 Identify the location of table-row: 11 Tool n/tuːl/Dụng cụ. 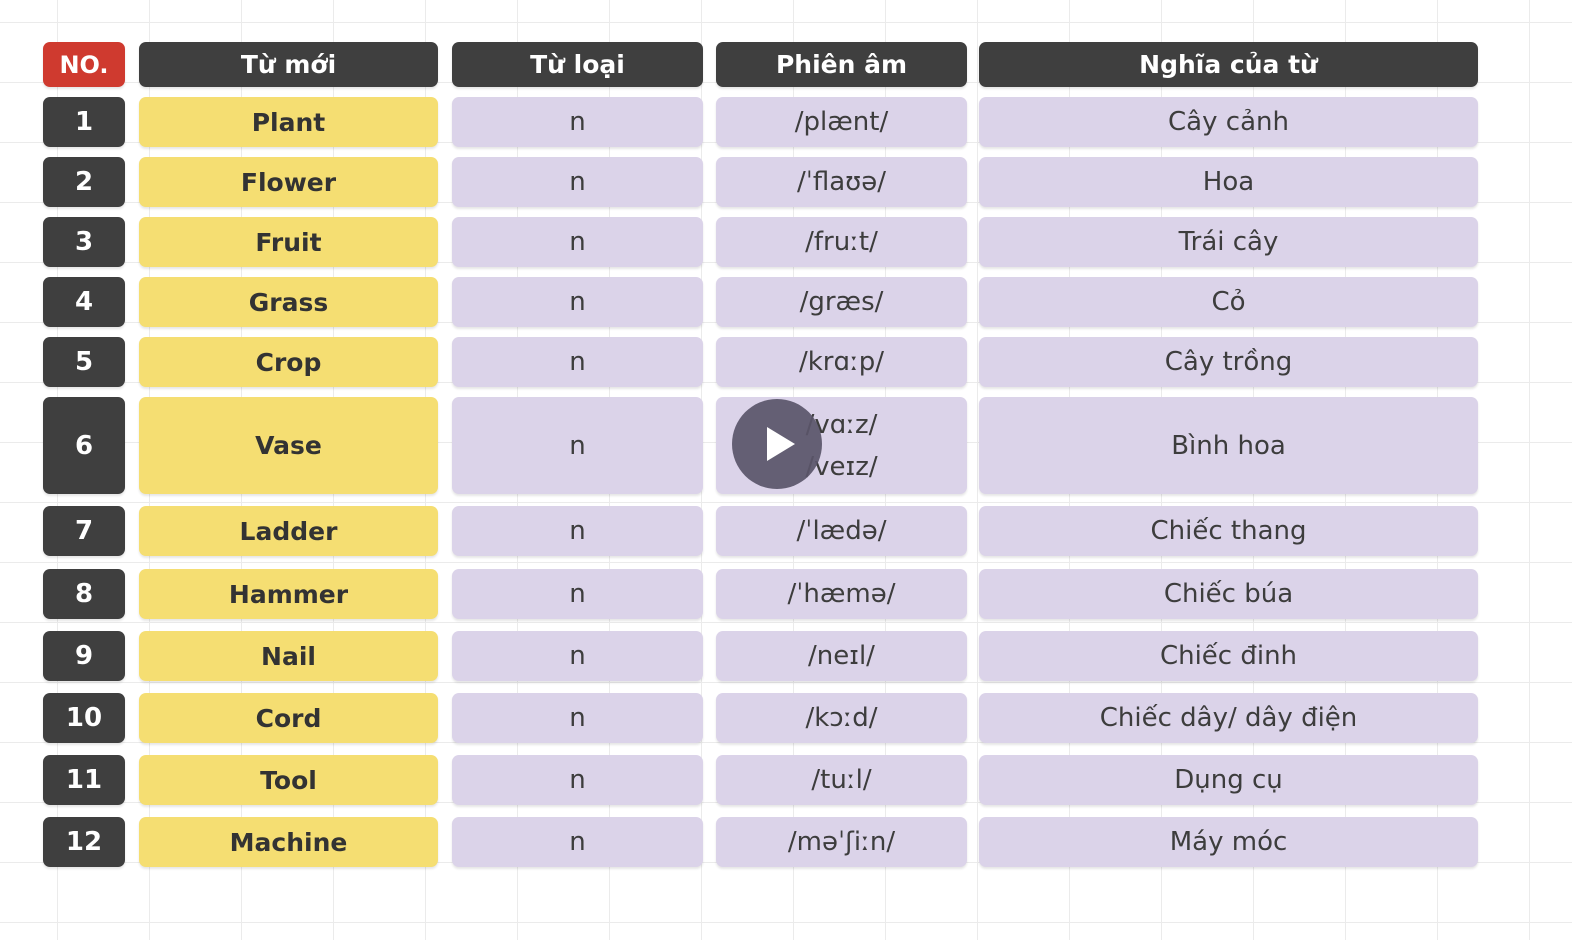
(786, 780).